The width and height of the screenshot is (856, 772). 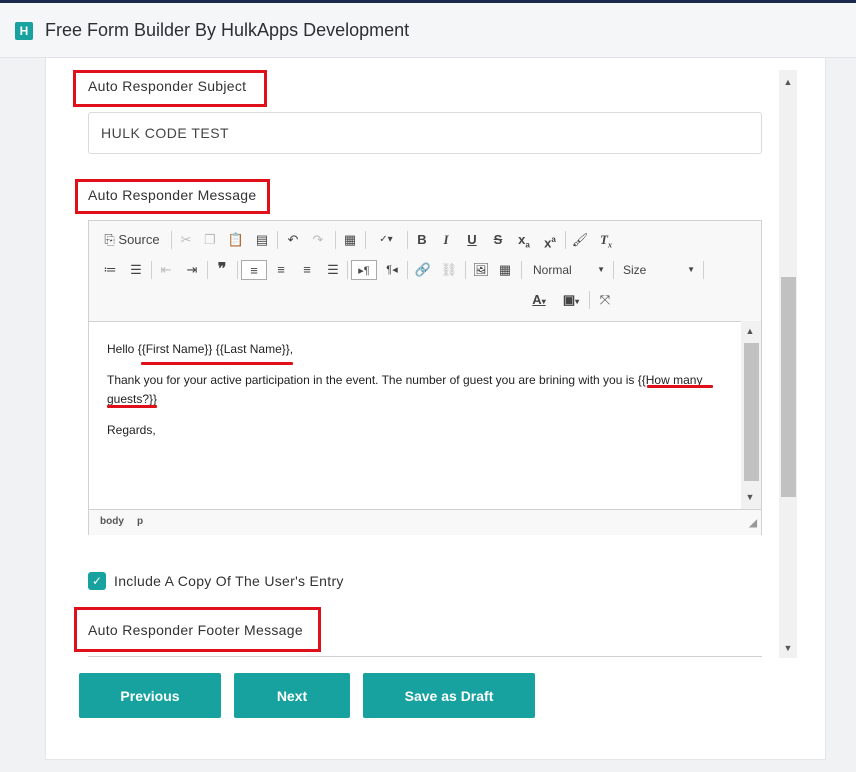 What do you see at coordinates (112, 521) in the screenshot?
I see `path-body: body` at bounding box center [112, 521].